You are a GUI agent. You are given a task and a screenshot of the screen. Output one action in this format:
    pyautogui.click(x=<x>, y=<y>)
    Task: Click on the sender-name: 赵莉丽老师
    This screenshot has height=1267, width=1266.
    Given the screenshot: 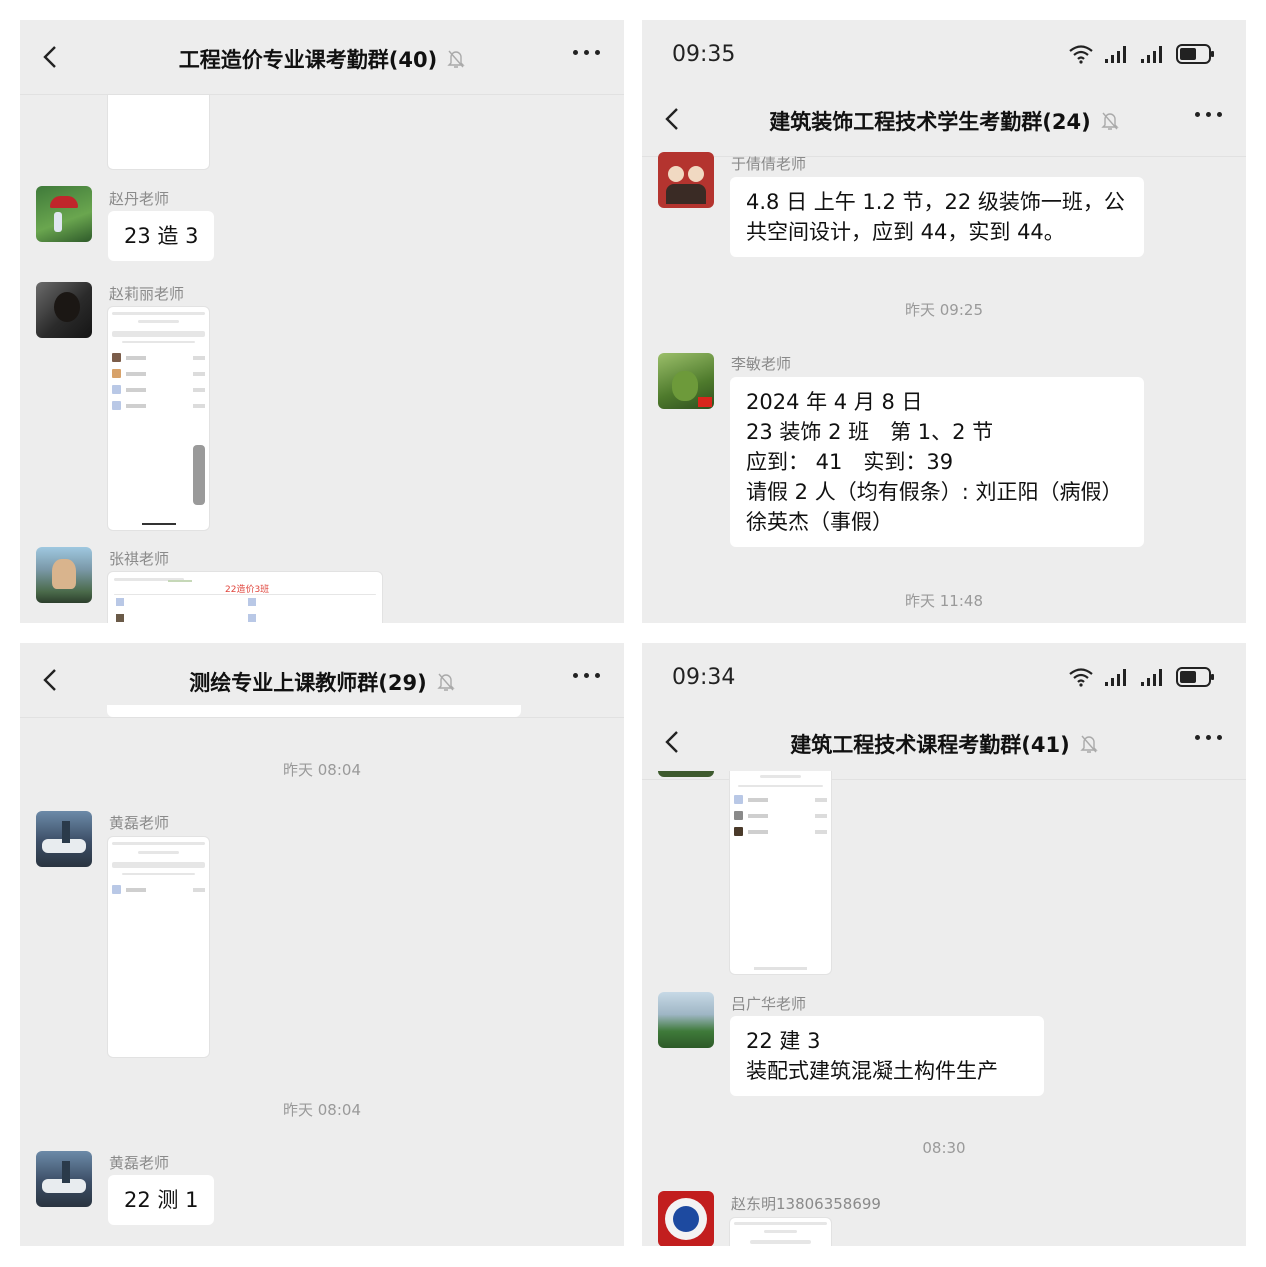 What is the action you would take?
    pyautogui.click(x=147, y=294)
    